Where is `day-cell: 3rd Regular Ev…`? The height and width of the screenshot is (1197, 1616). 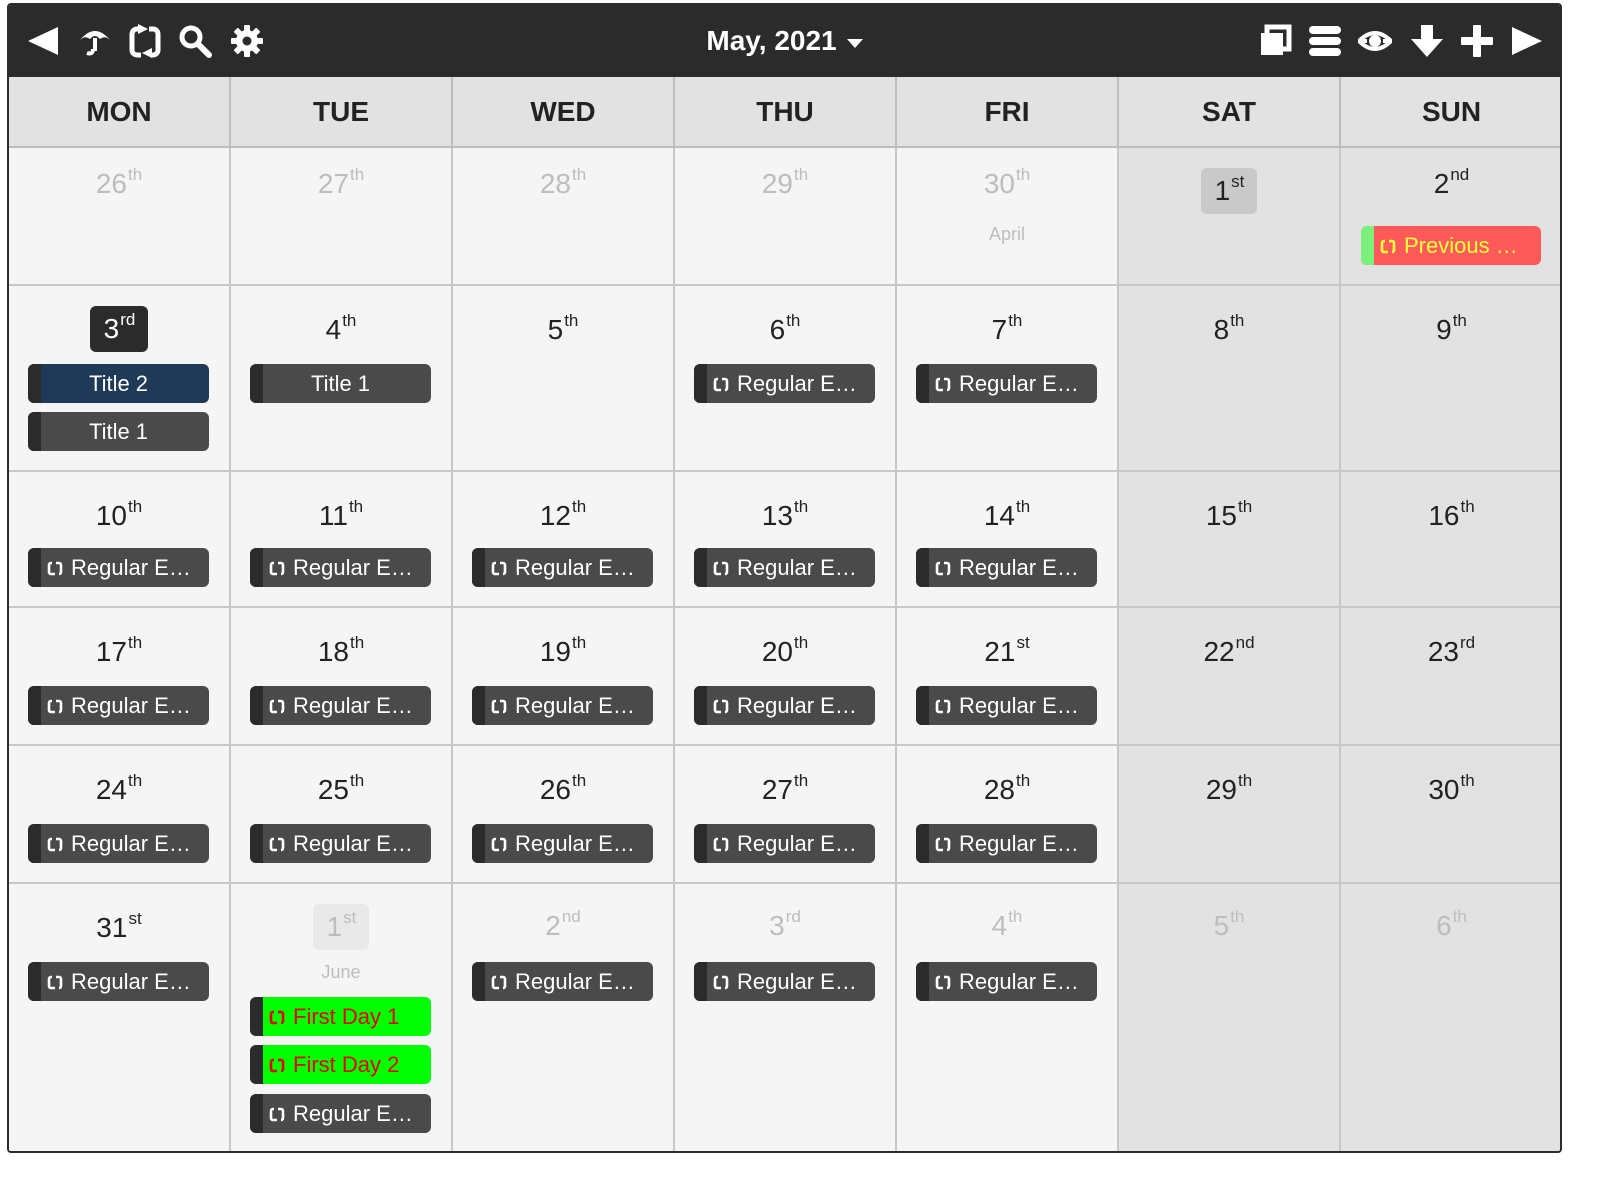 day-cell: 3rd Regular Ev… is located at coordinates (786, 1017).